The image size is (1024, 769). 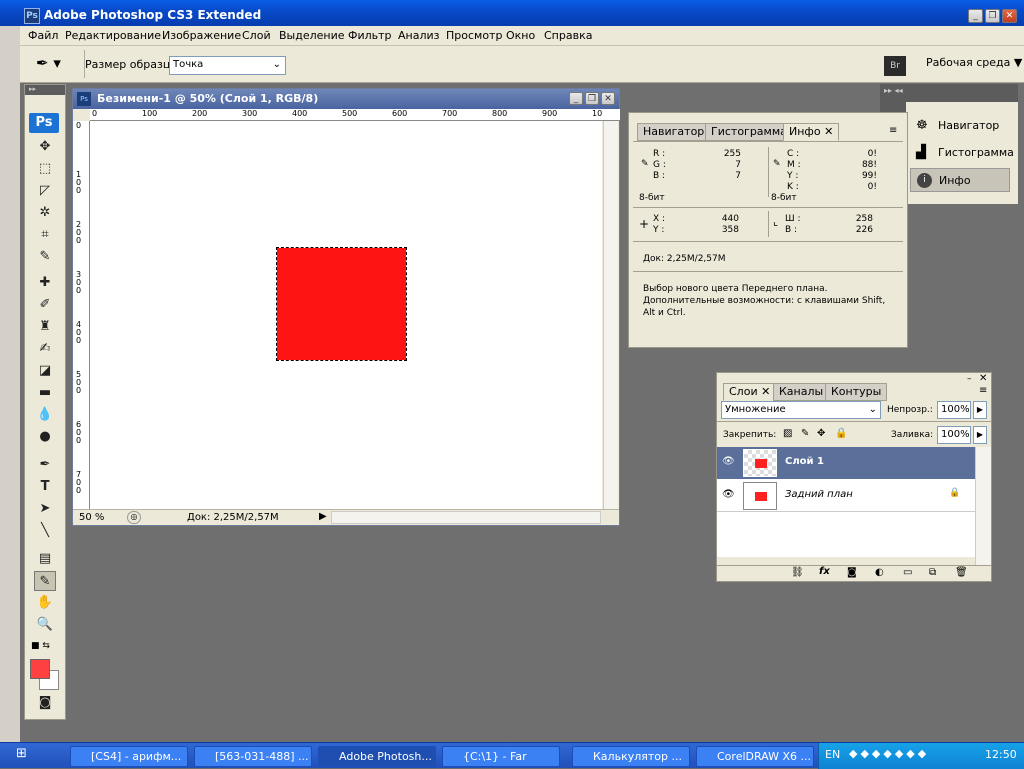 What do you see at coordinates (819, 494) in the screenshot?
I see `layer-name: Задний план` at bounding box center [819, 494].